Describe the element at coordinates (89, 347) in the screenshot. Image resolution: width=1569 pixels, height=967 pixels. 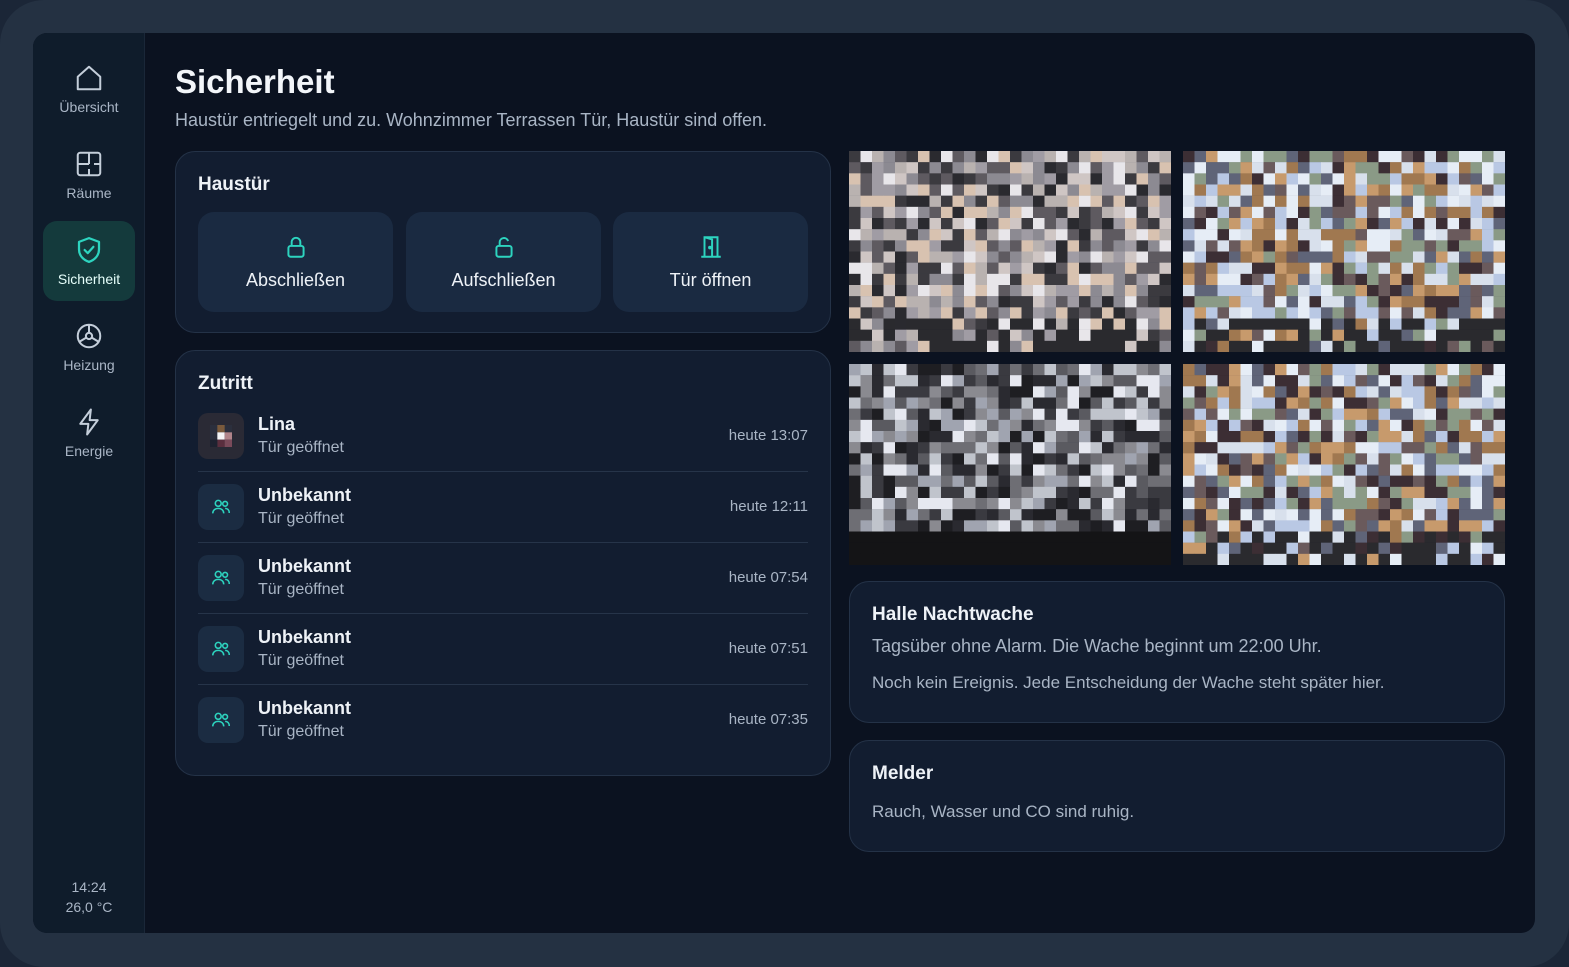
I see `sidebar-item-heating: Heizung` at that location.